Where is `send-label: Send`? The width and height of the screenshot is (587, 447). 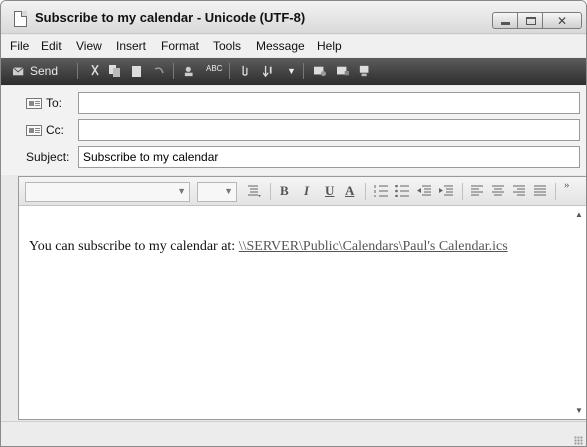
send-label: Send is located at coordinates (44, 71).